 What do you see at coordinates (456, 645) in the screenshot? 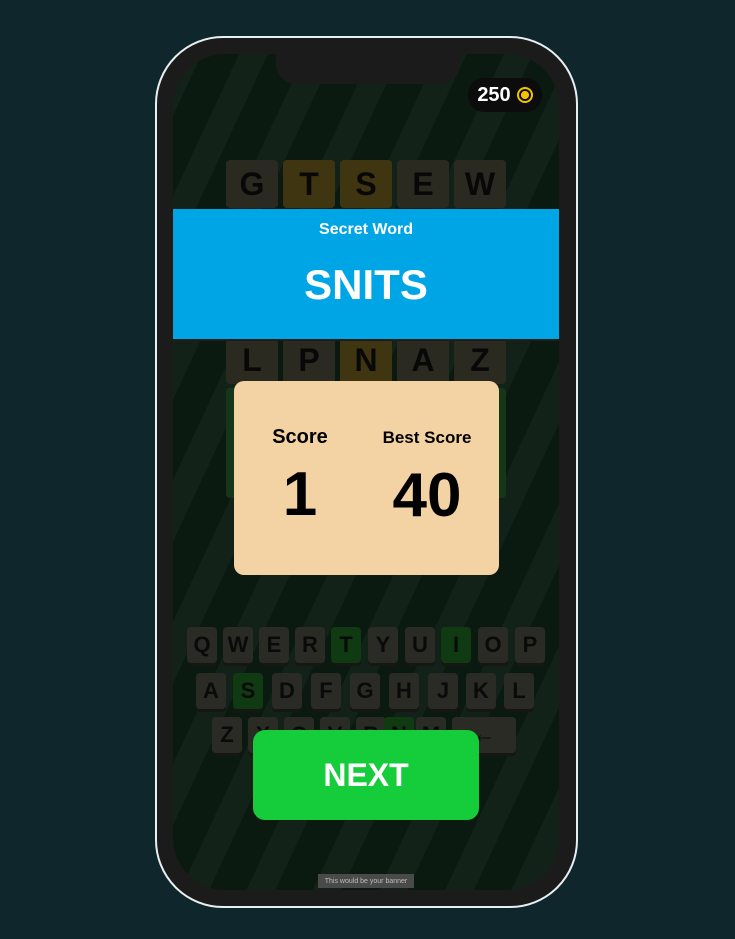
I see `key-i: I` at bounding box center [456, 645].